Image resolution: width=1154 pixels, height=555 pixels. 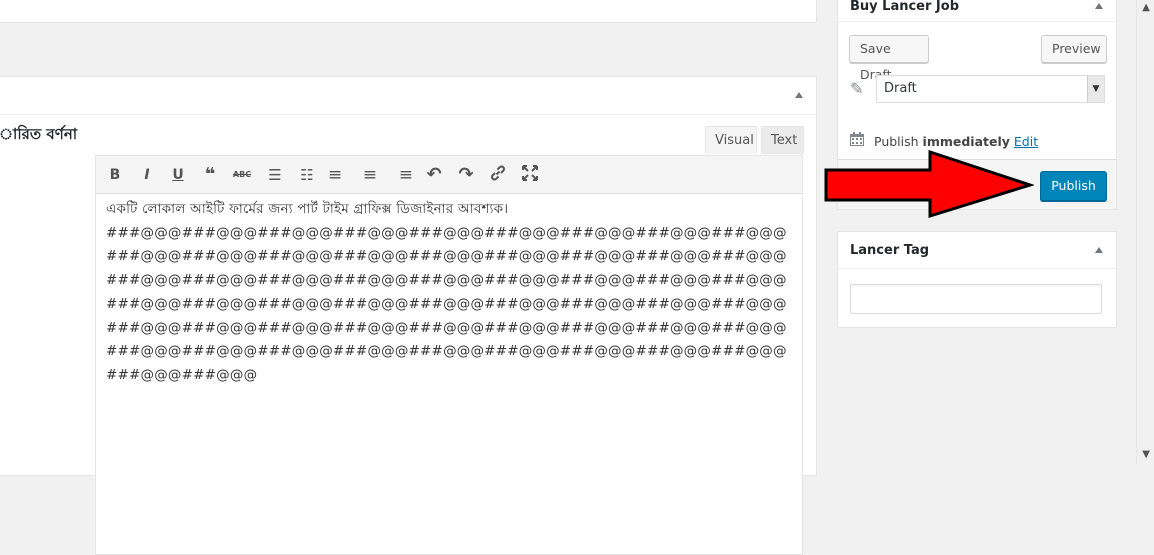 I want to click on tag-box-title: Lancer Tag, so click(x=890, y=250).